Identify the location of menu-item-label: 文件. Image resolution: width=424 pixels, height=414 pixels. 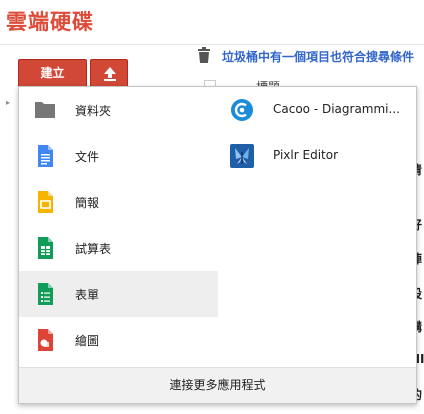
(87, 157).